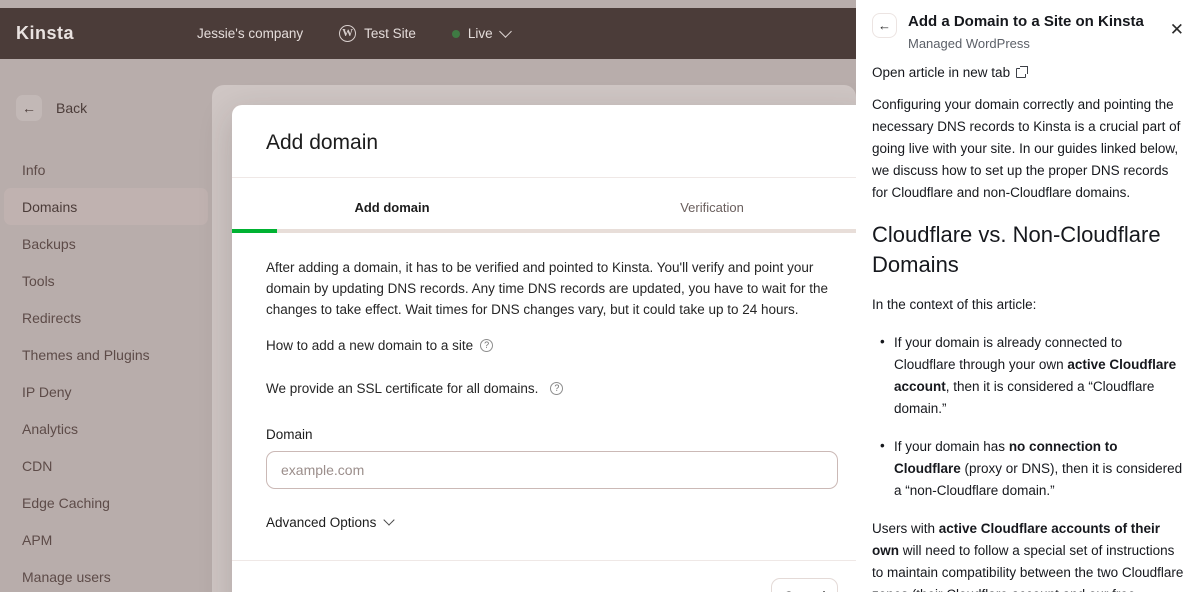 This screenshot has width=1200, height=592. I want to click on domain-field-label: Domain, so click(289, 434).